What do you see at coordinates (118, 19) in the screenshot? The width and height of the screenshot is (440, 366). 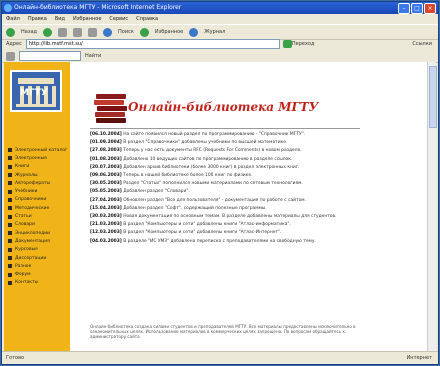 I see `menu-tools: Сервис` at bounding box center [118, 19].